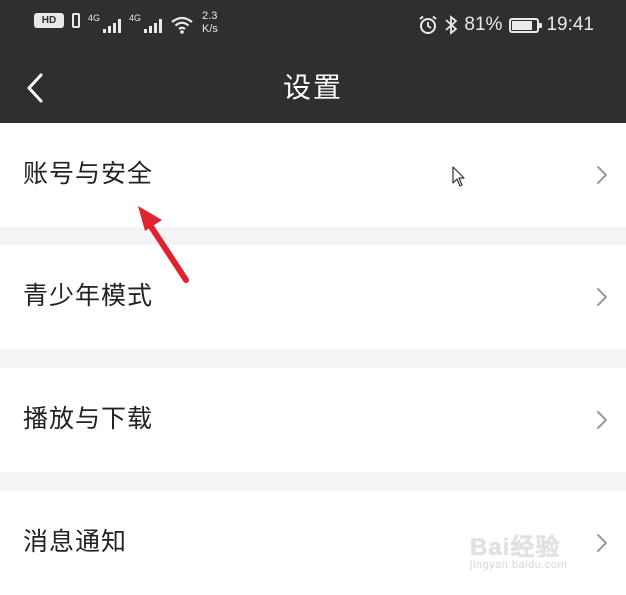  Describe the element at coordinates (182, 25) in the screenshot. I see `wifi-icon` at that location.